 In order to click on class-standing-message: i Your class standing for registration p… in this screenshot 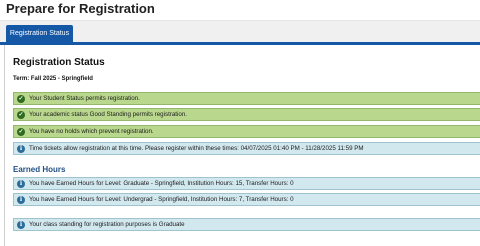, I will do `click(246, 224)`.